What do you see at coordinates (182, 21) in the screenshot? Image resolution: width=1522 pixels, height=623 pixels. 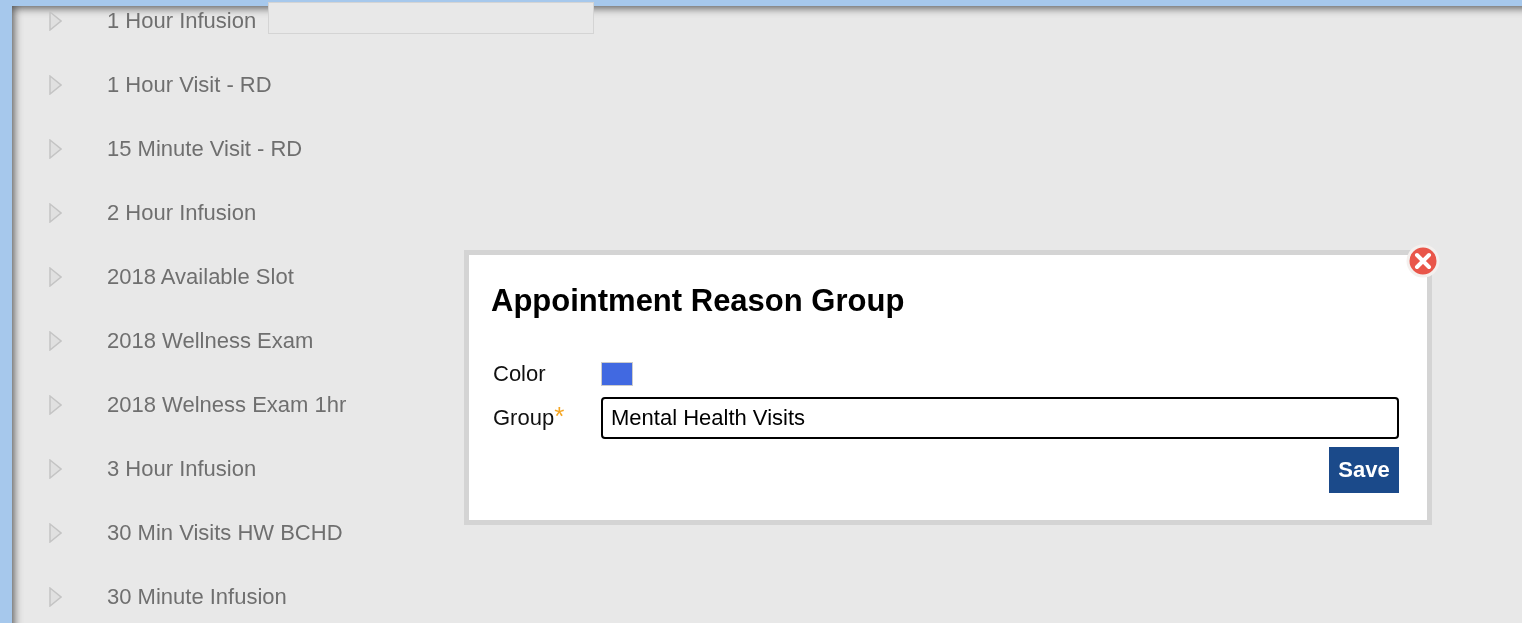 I see `reason-label: 1 Hour Infusion` at bounding box center [182, 21].